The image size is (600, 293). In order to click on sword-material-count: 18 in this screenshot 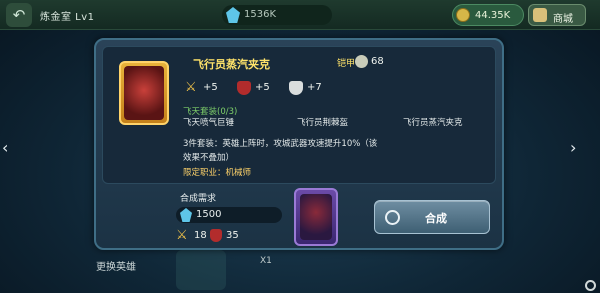, I will do `click(200, 235)`.